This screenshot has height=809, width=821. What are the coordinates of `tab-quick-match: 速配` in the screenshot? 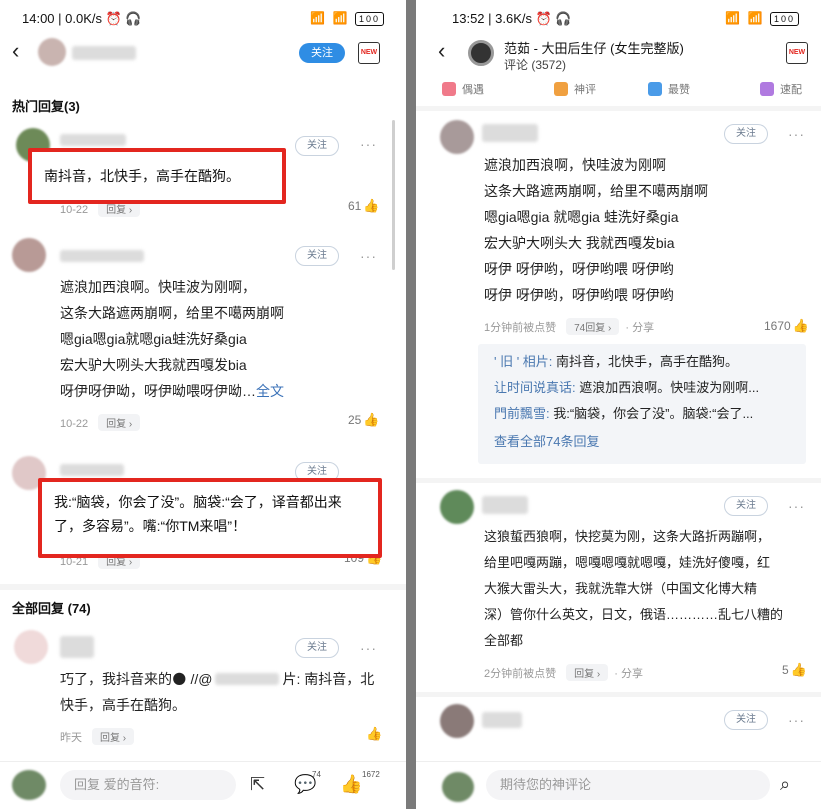 It's located at (781, 89).